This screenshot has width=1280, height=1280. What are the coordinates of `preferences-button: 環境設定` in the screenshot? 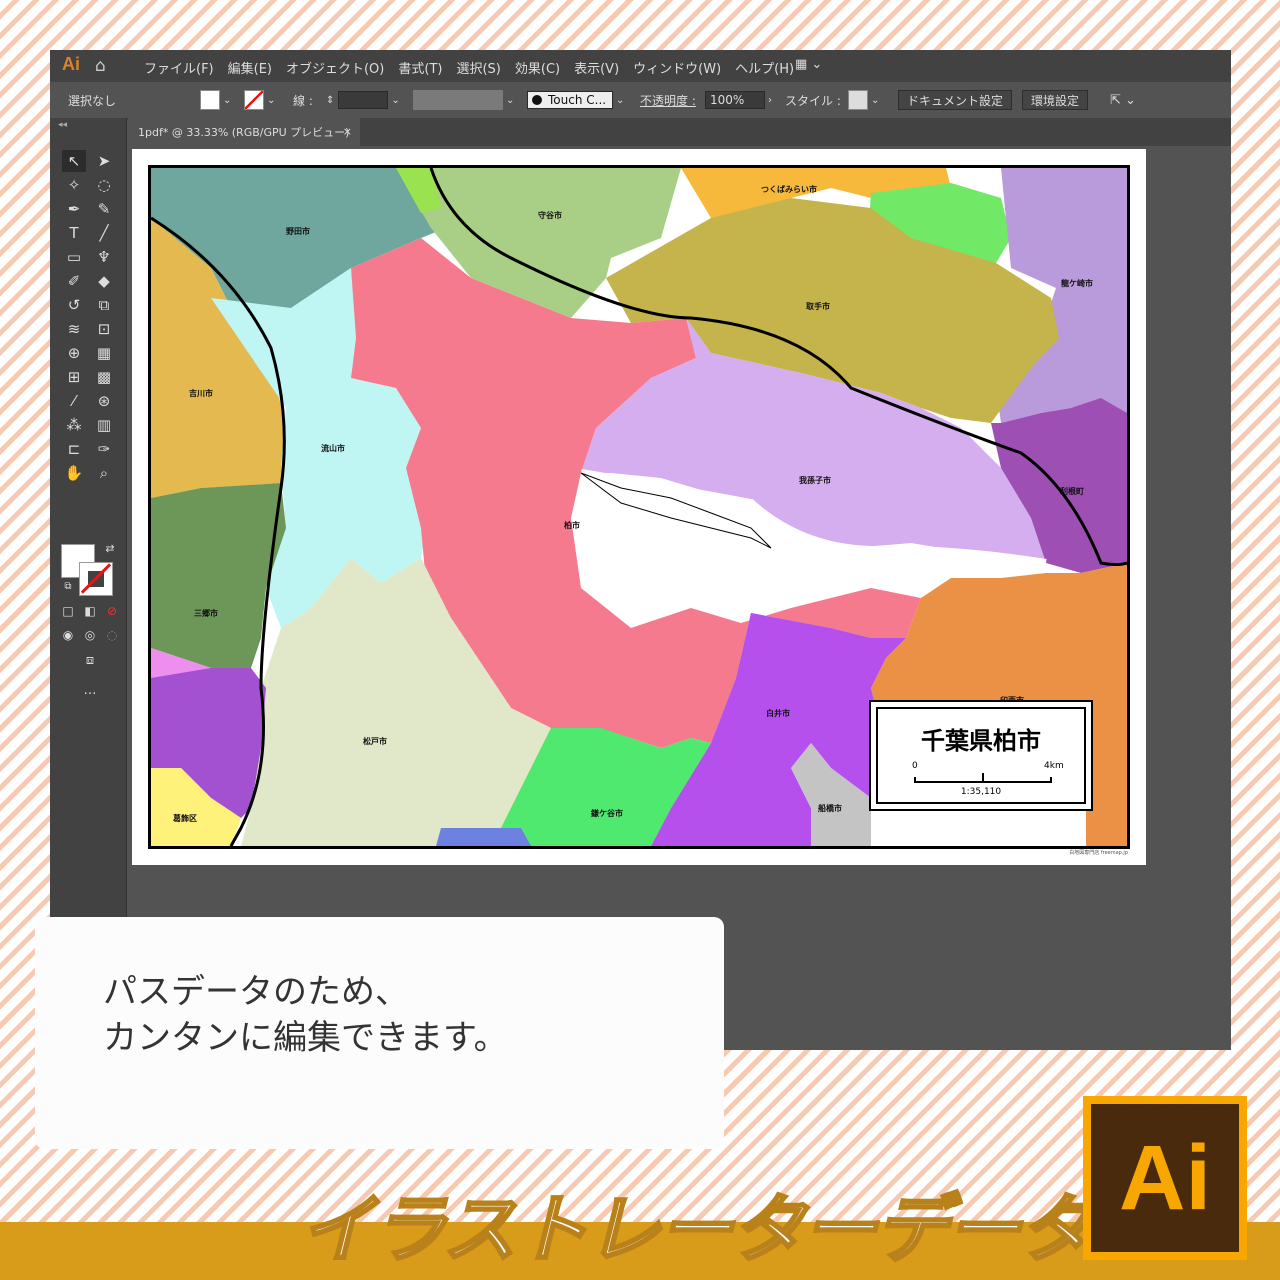 It's located at (1055, 100).